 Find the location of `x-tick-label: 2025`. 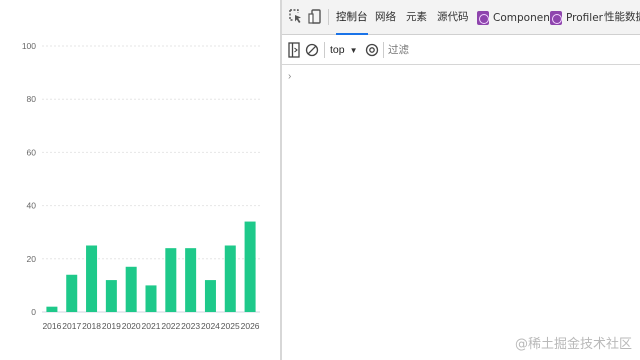

x-tick-label: 2025 is located at coordinates (230, 326).